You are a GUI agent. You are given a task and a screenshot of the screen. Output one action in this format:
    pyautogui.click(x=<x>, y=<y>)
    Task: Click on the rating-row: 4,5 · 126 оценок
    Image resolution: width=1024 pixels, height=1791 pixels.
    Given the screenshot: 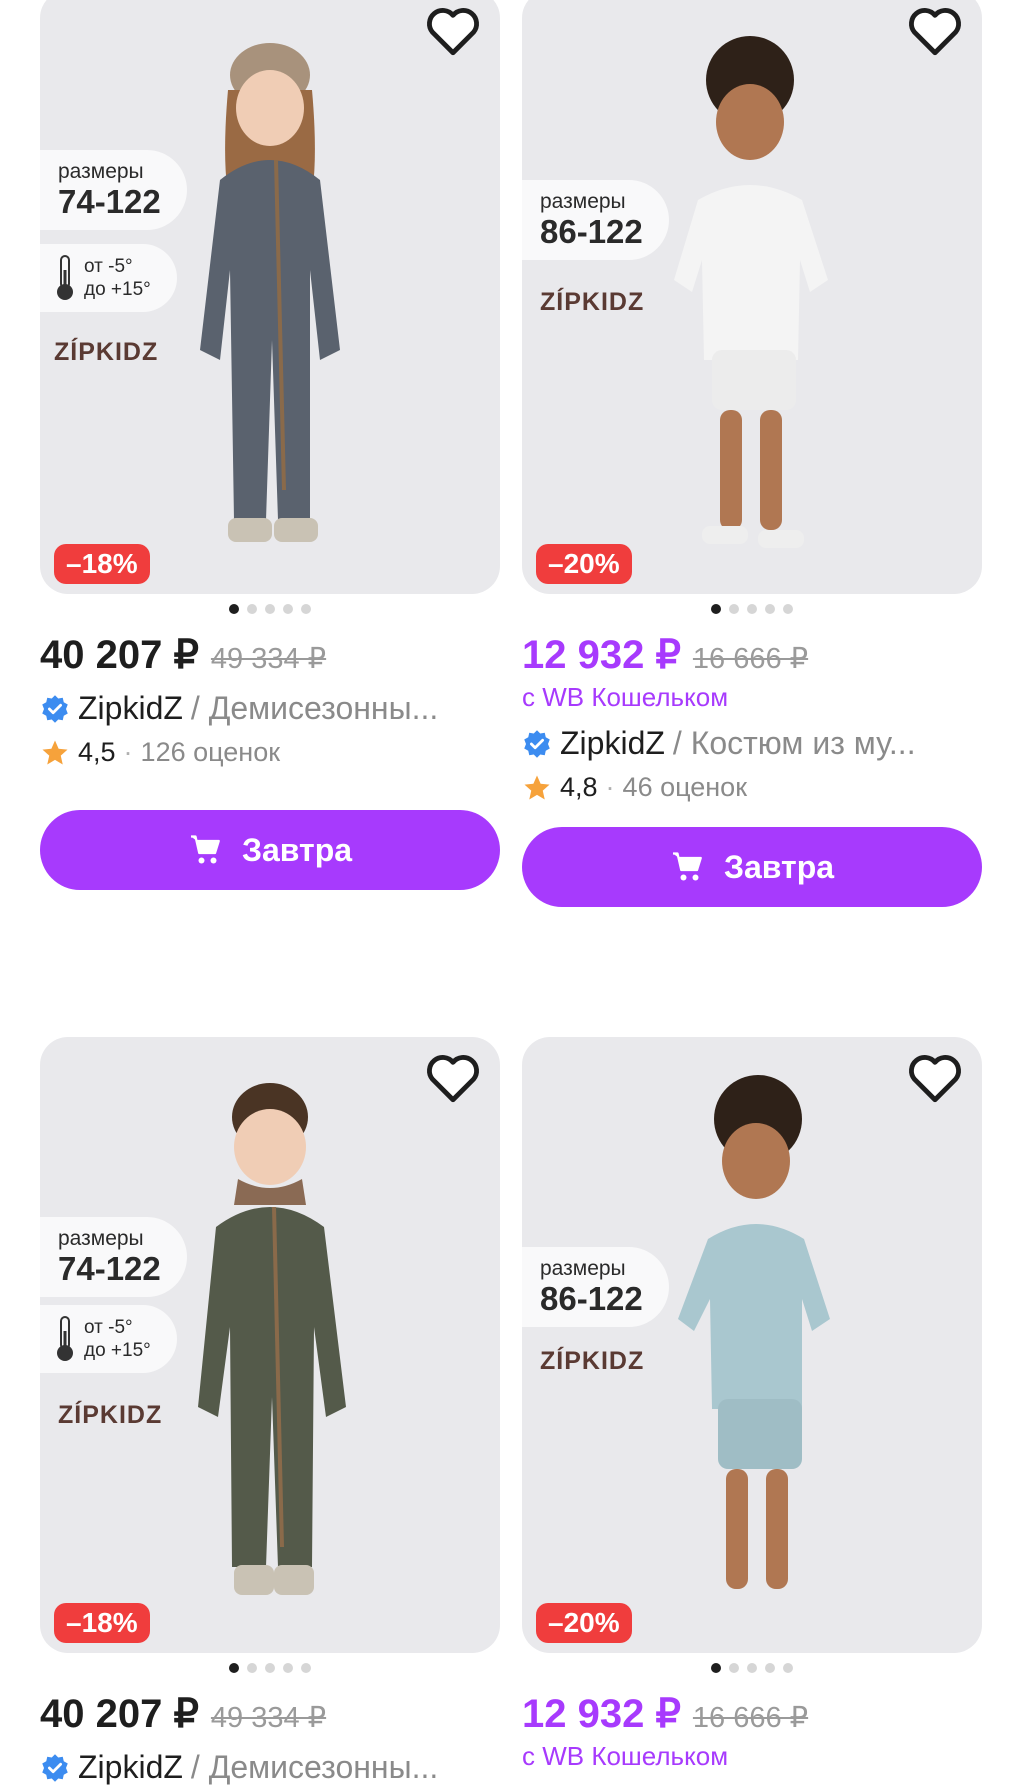 What is the action you would take?
    pyautogui.click(x=270, y=752)
    